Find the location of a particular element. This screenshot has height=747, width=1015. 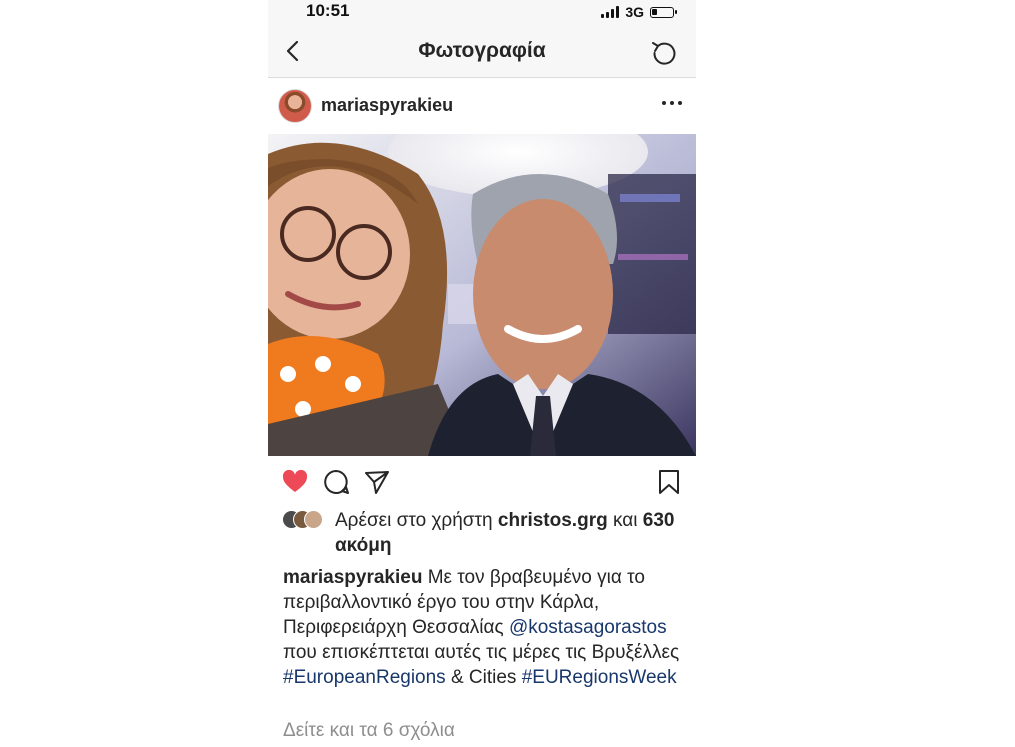

like-button is located at coordinates (295, 482).